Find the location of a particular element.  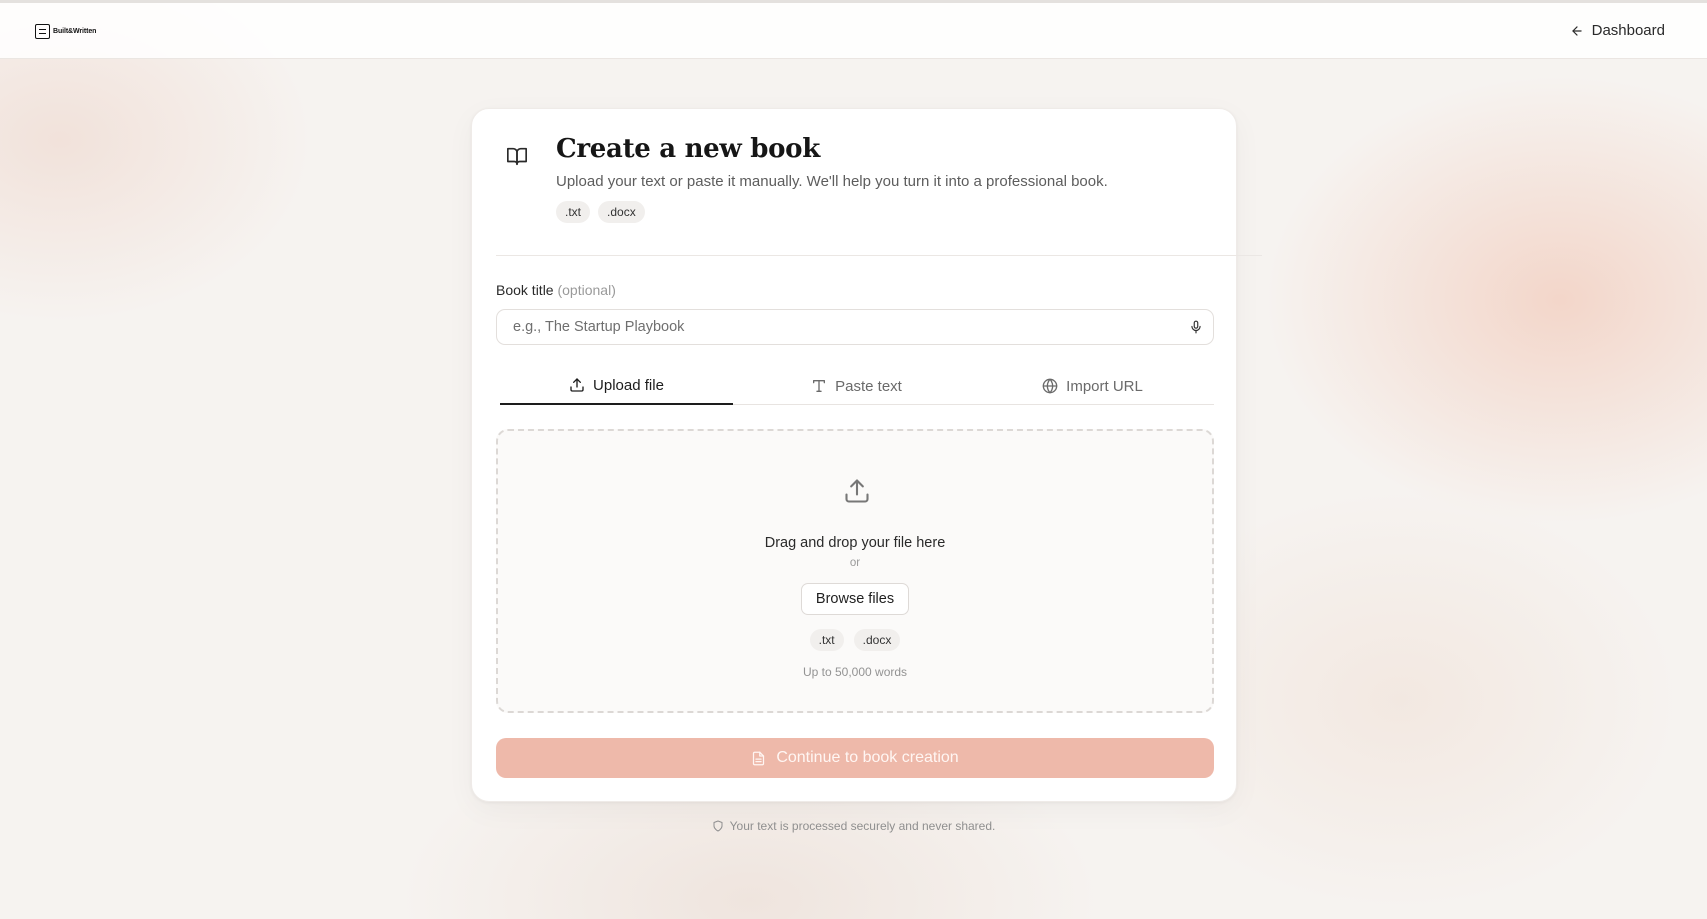

tab-import-url-label: Import URL is located at coordinates (1104, 386).